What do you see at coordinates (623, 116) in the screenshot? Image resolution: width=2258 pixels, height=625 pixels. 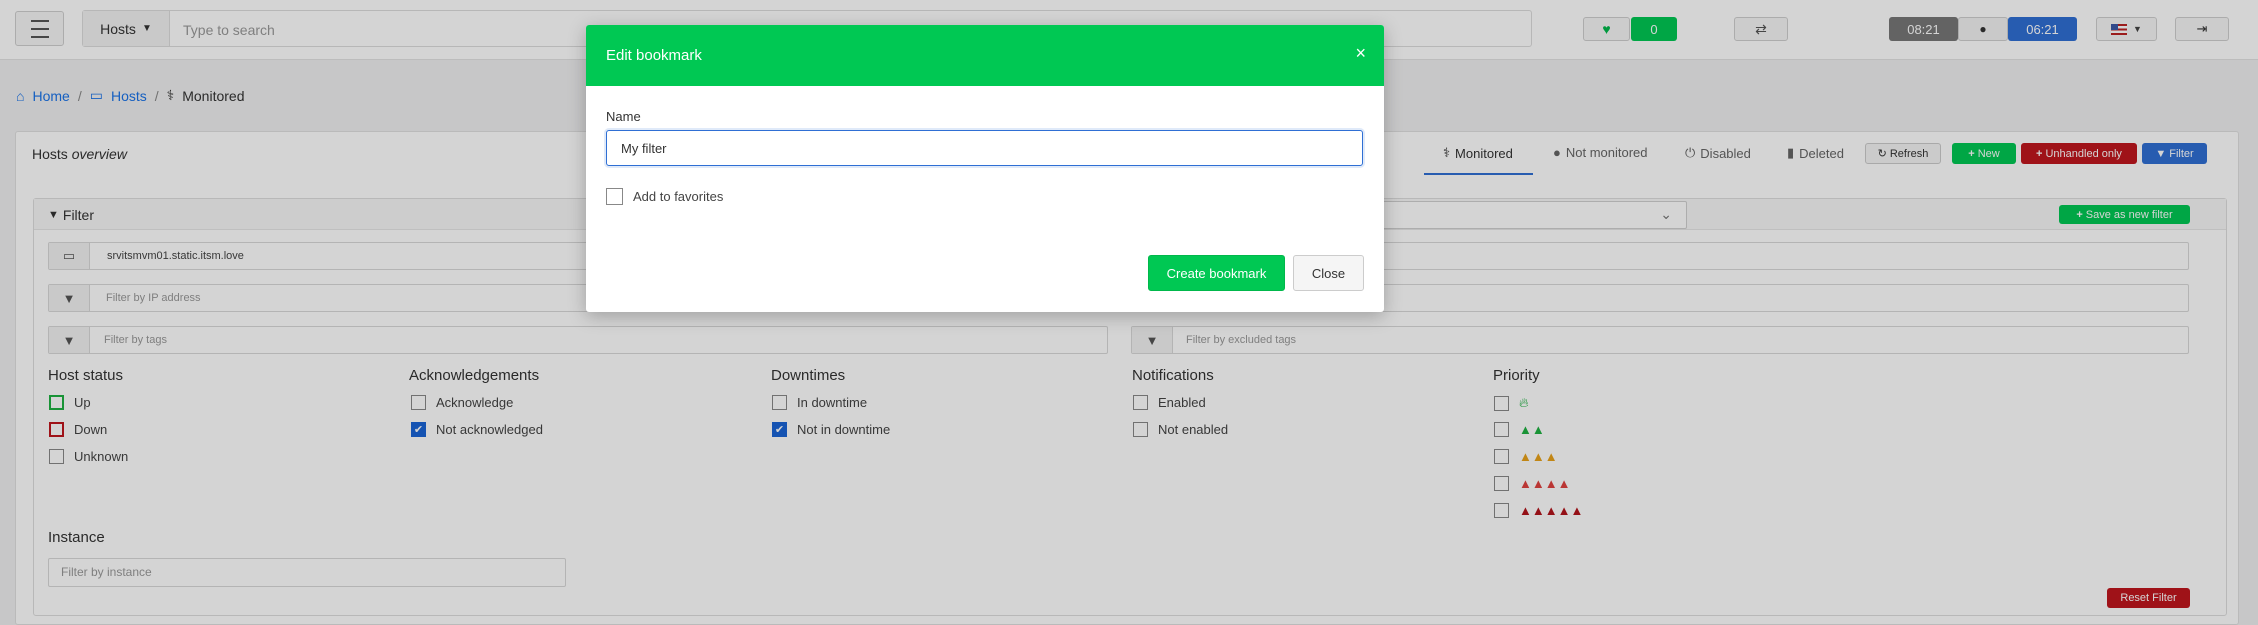 I see `name-label: Name` at bounding box center [623, 116].